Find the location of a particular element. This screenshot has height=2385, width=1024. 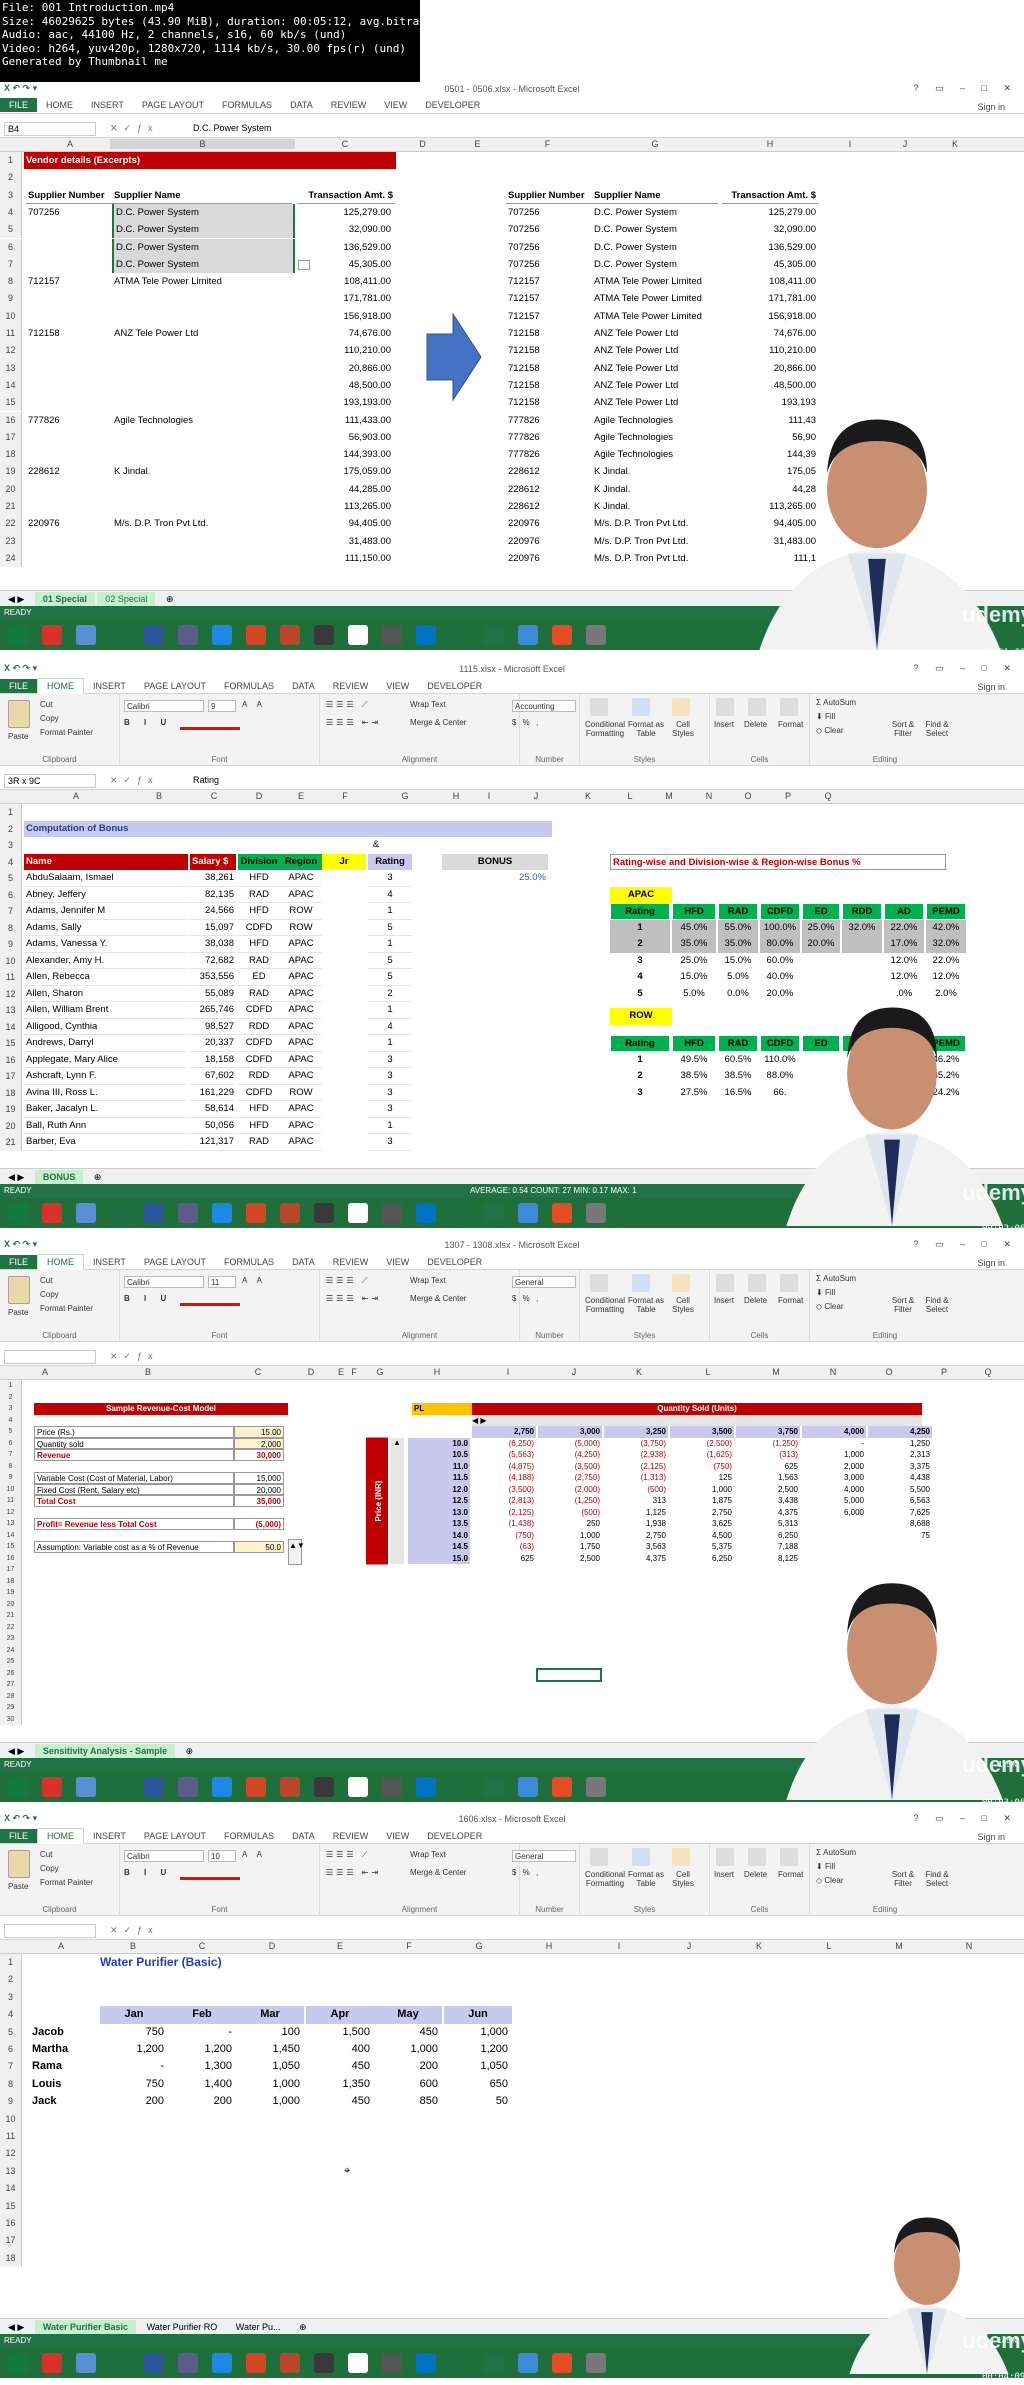

amount-cell: 108,411.00 is located at coordinates (345, 281).